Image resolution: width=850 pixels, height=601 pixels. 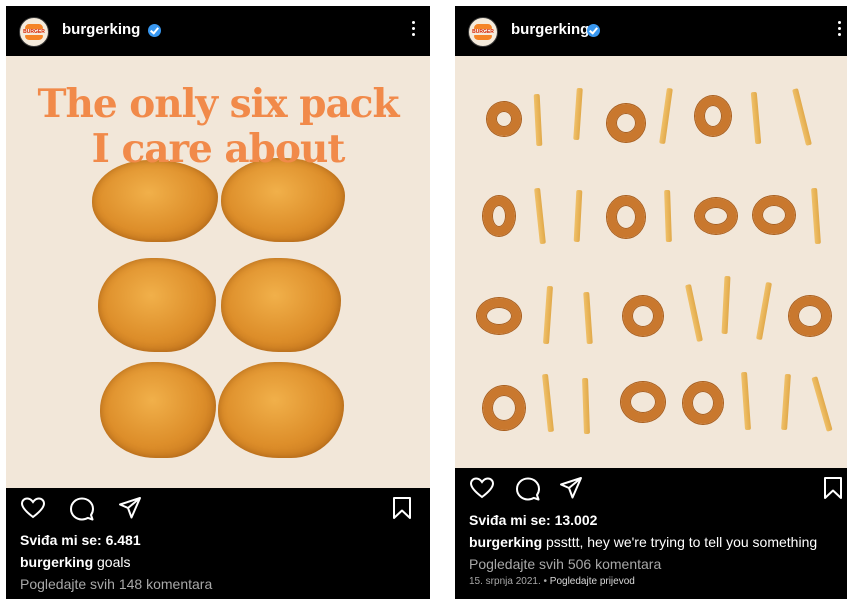 What do you see at coordinates (654, 564) in the screenshot?
I see `view-comments-link: Pogledajte svih 506 komentara` at bounding box center [654, 564].